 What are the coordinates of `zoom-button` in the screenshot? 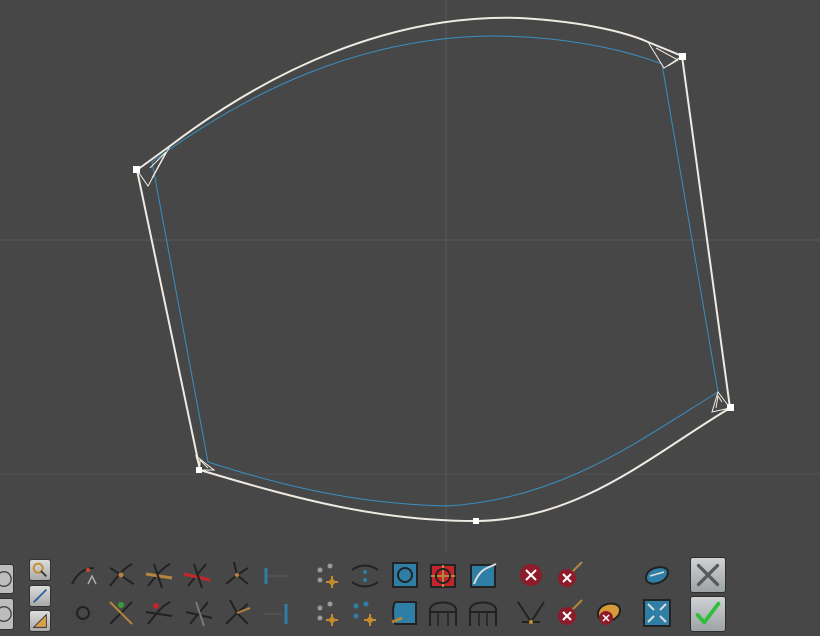 It's located at (40, 570).